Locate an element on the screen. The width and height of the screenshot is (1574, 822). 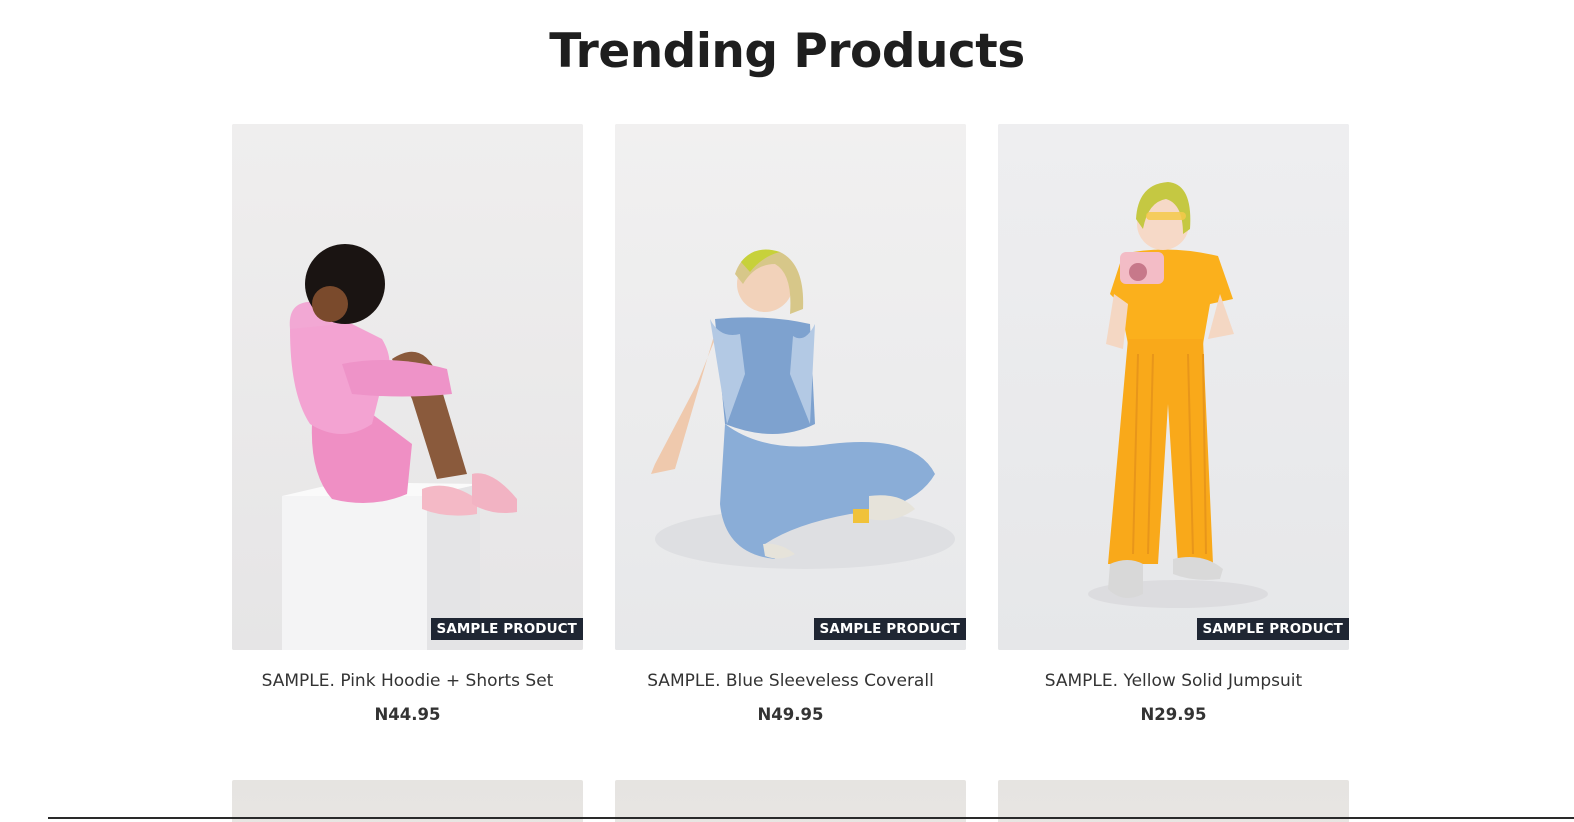
product-title: SAMPLE. Pink Hoodie + Shorts Set is located at coordinates (407, 681).